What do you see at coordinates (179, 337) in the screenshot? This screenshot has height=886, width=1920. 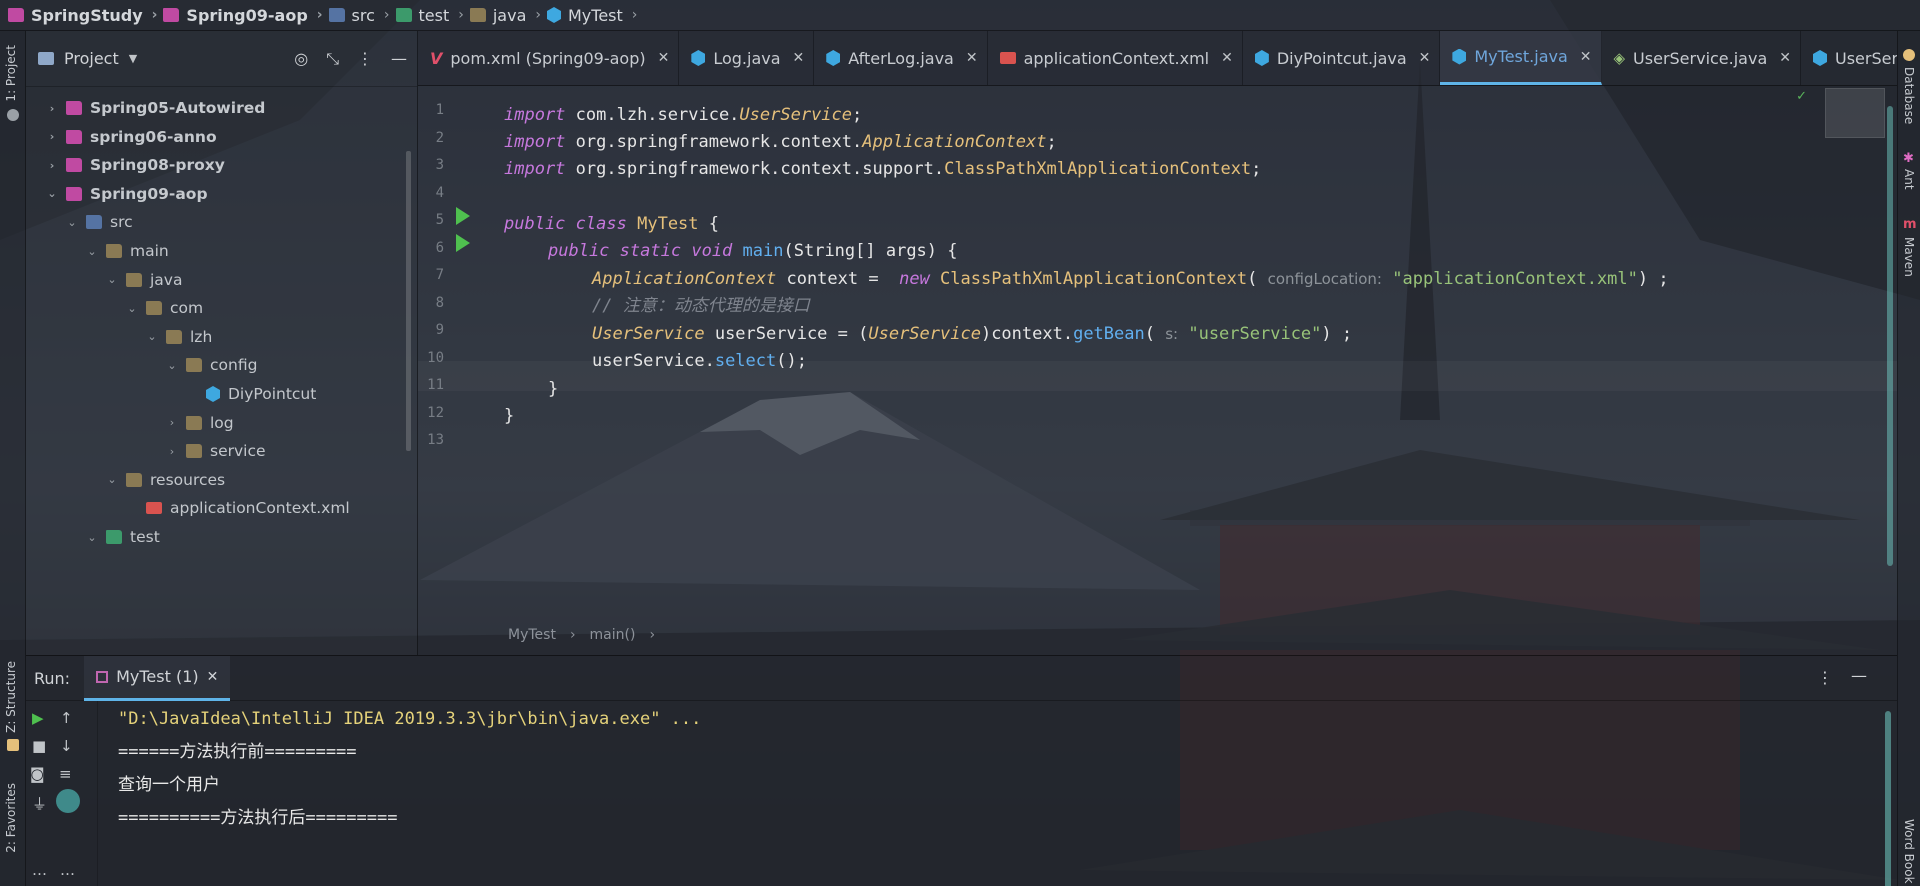 I see `tree-item: ⌄ lzh` at bounding box center [179, 337].